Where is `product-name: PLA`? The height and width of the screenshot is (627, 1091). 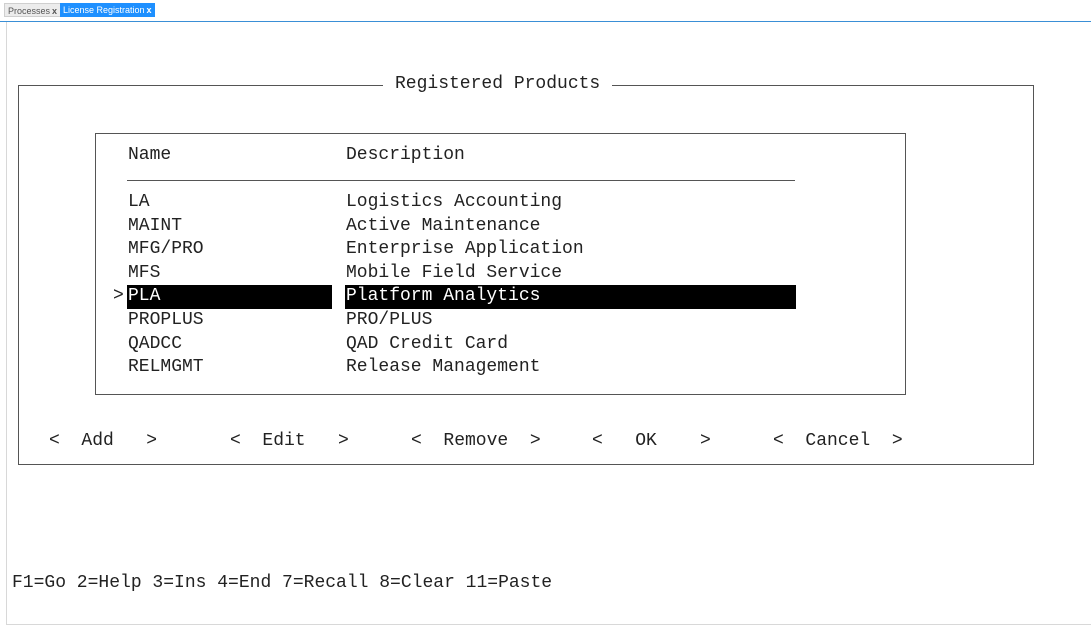
product-name: PLA is located at coordinates (229, 297).